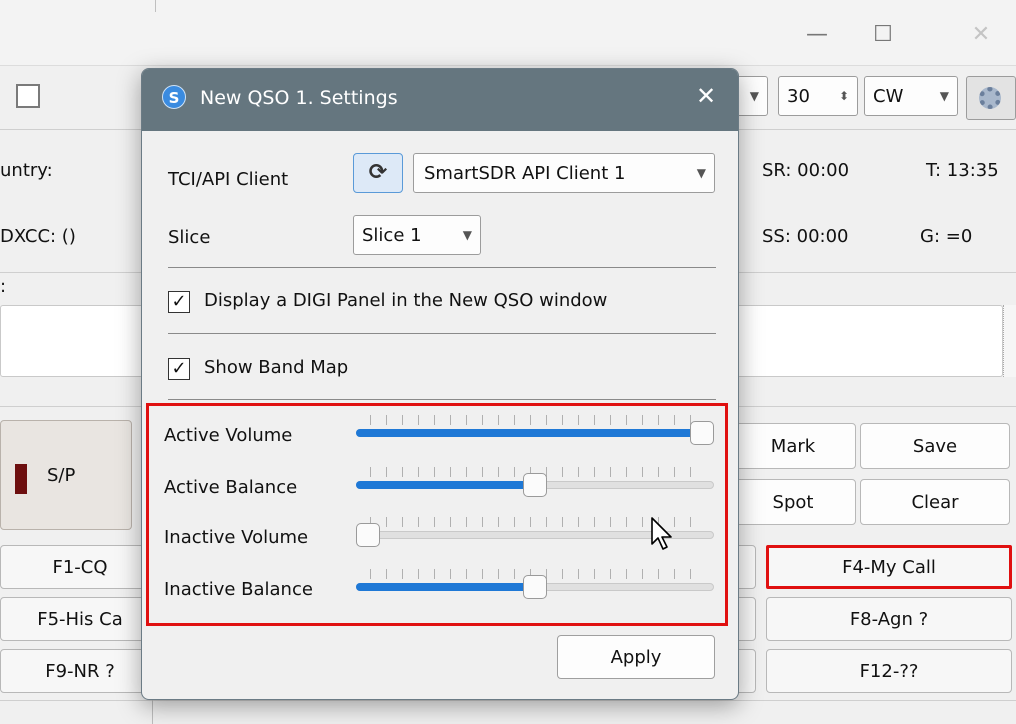  What do you see at coordinates (236, 537) in the screenshot?
I see `inactive-volume-label: Inactive Volume` at bounding box center [236, 537].